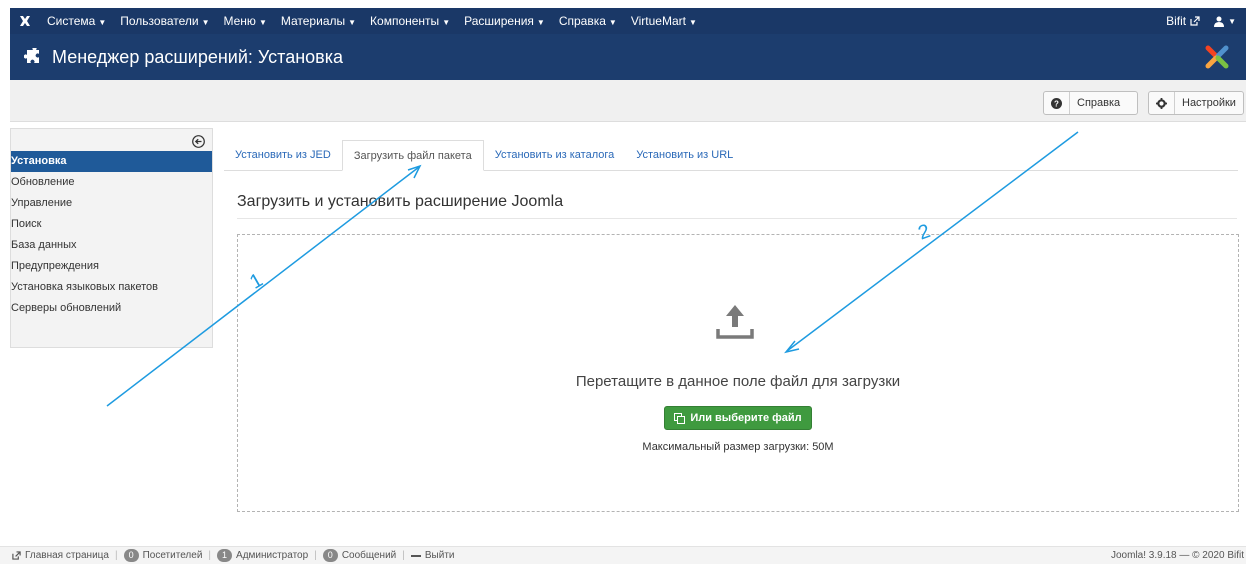 The image size is (1246, 564). I want to click on options-button: Настройки, so click(1196, 103).